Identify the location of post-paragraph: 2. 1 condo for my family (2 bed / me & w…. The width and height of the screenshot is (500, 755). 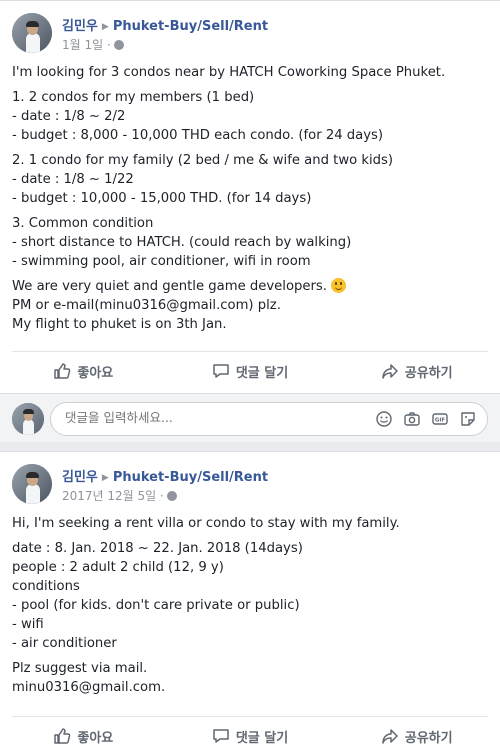
(203, 179).